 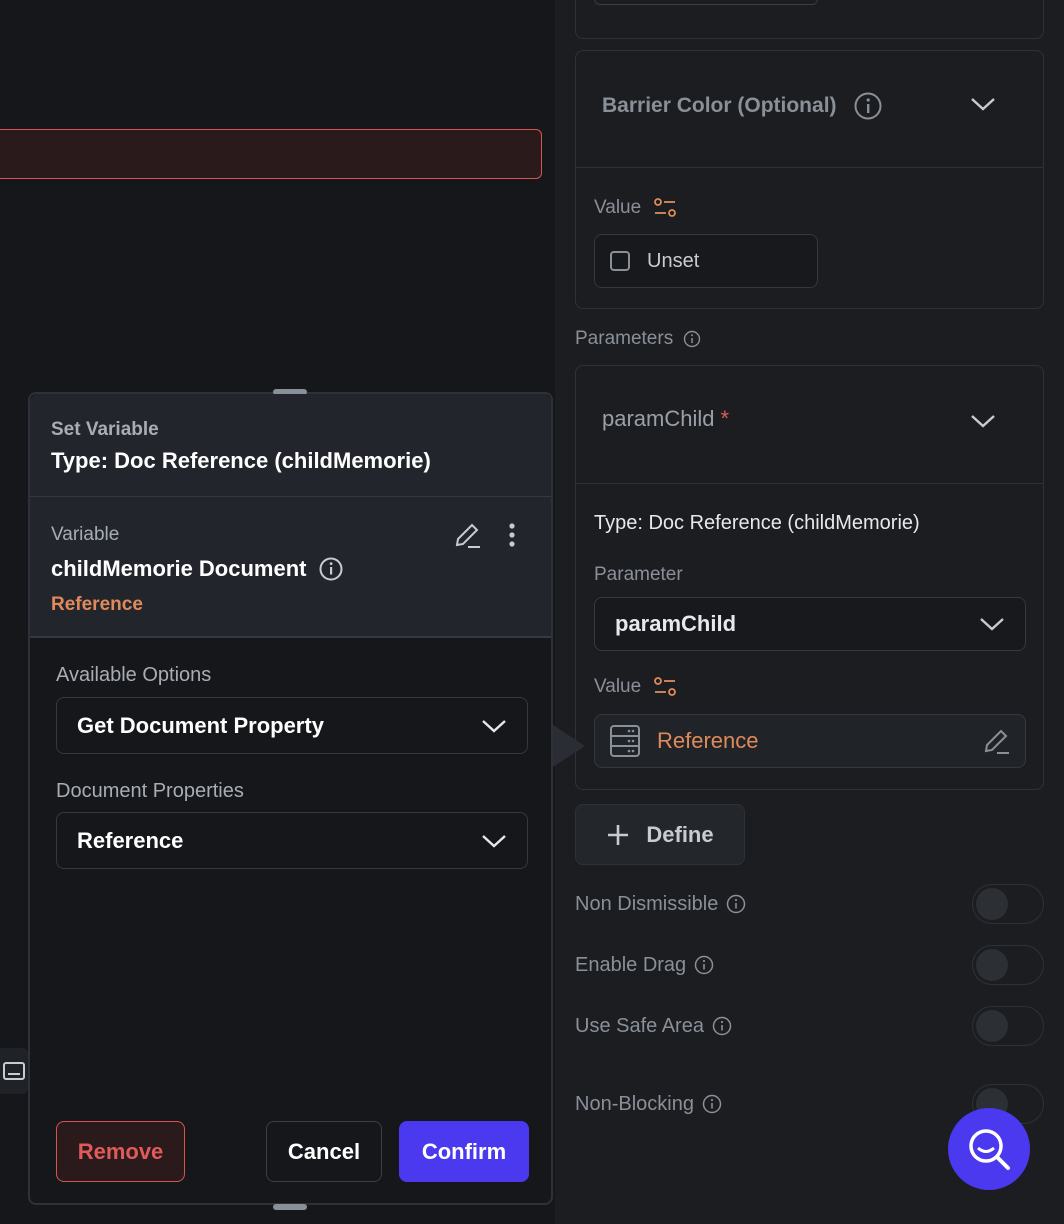 I want to click on database-icon, so click(x=625, y=741).